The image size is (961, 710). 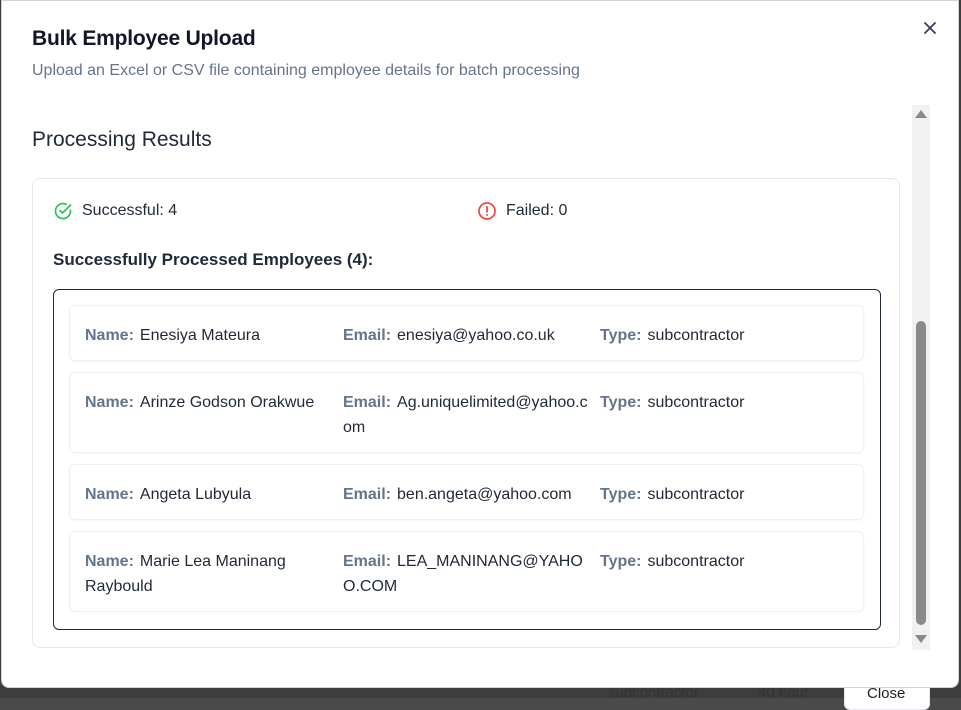 What do you see at coordinates (144, 38) in the screenshot?
I see `dialog-title: Bulk Employee Upload` at bounding box center [144, 38].